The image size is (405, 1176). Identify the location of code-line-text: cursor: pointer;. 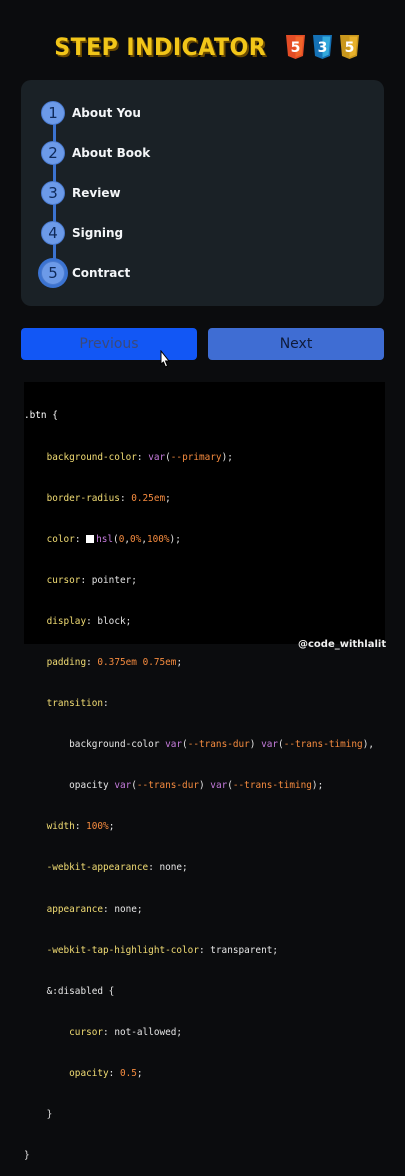
(91, 580).